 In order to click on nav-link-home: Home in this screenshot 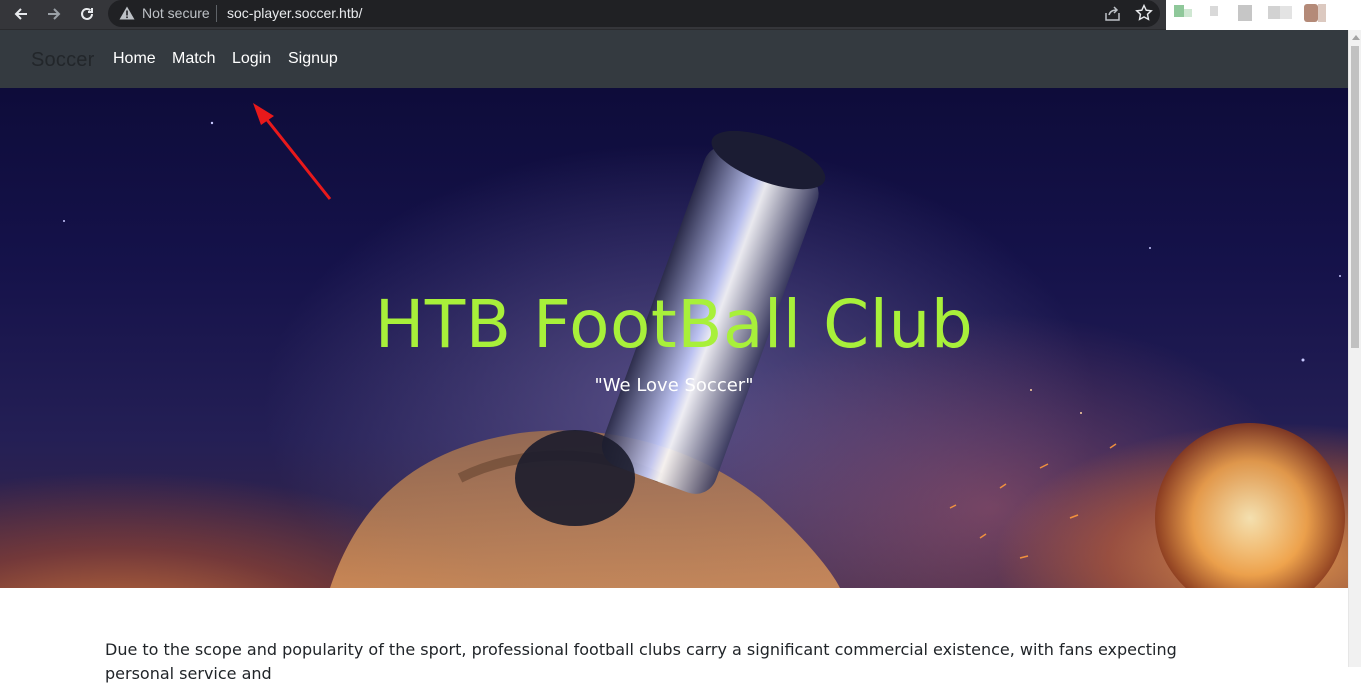, I will do `click(134, 59)`.